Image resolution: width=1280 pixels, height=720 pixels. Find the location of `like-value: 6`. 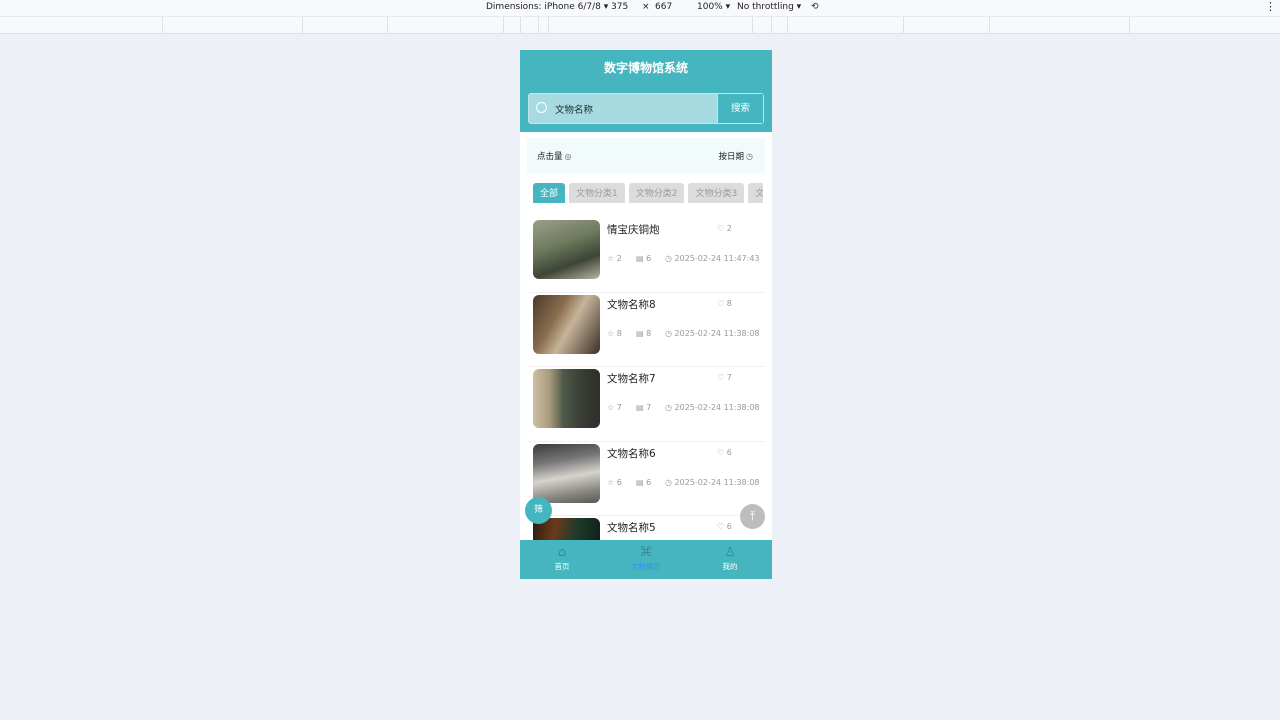

like-value: 6 is located at coordinates (729, 526).